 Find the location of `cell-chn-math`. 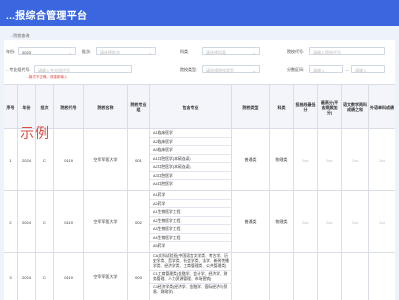

cell-chn-math is located at coordinates (355, 276).